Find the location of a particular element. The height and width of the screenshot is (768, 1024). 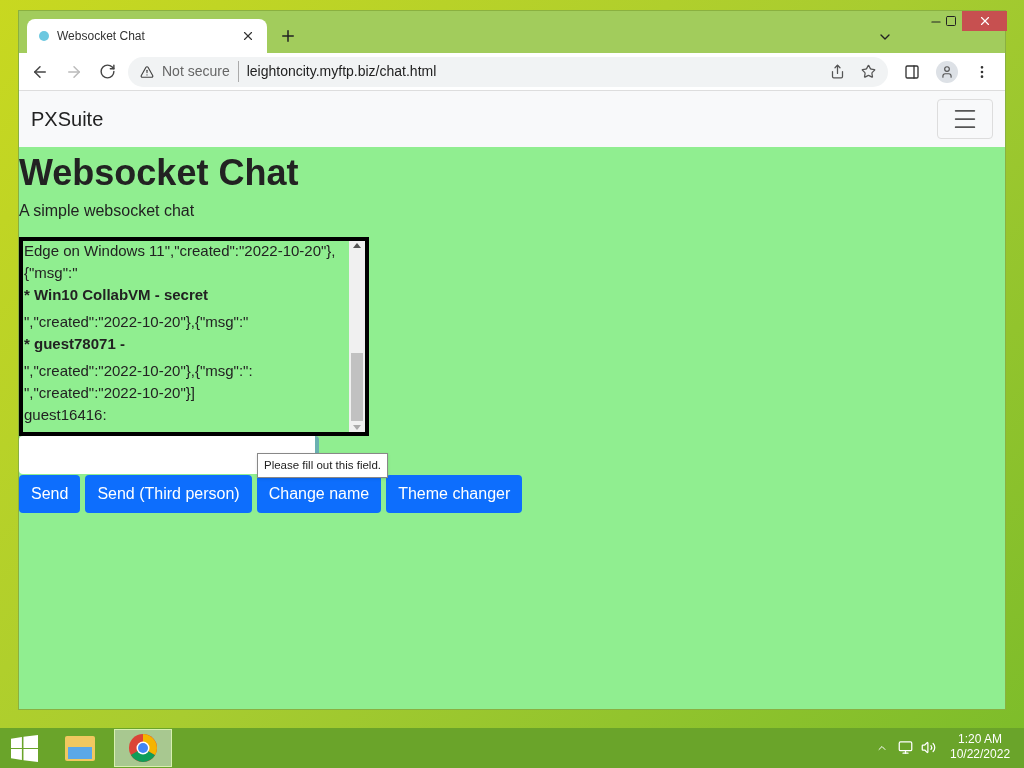

clock: 1:20 AM 10/22/2022 is located at coordinates (980, 747).